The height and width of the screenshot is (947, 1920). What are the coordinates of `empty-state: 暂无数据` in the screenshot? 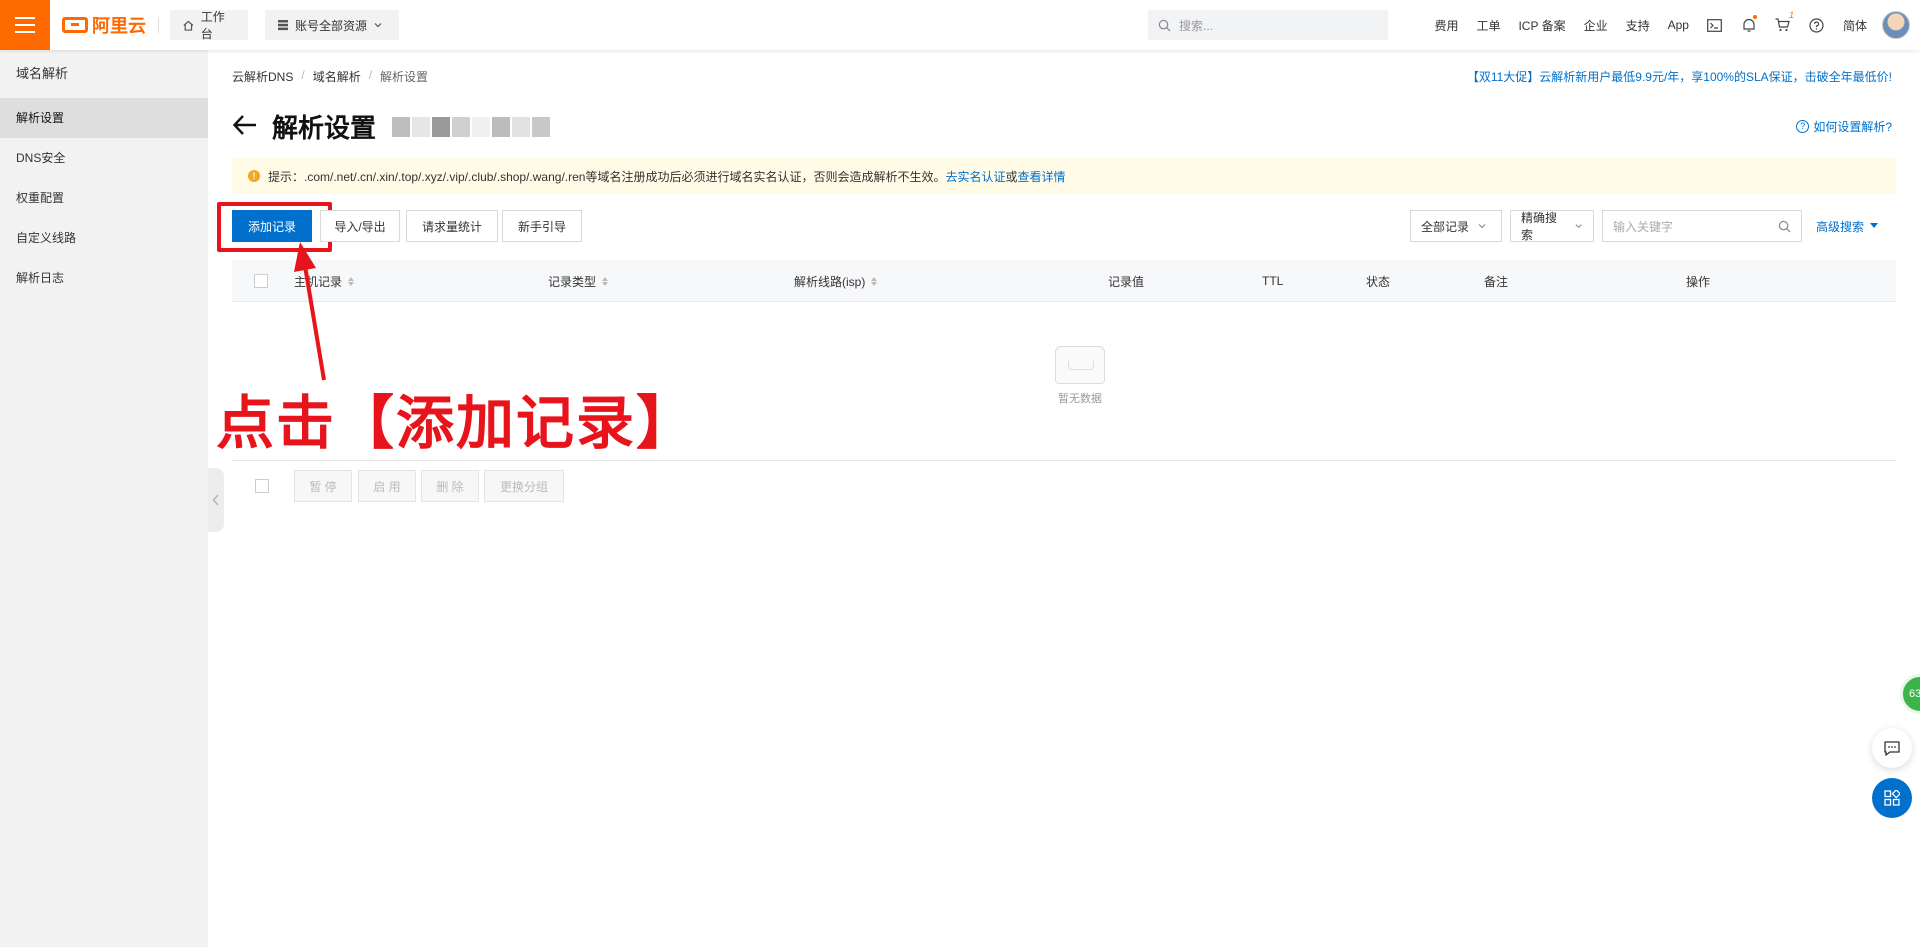 It's located at (1080, 376).